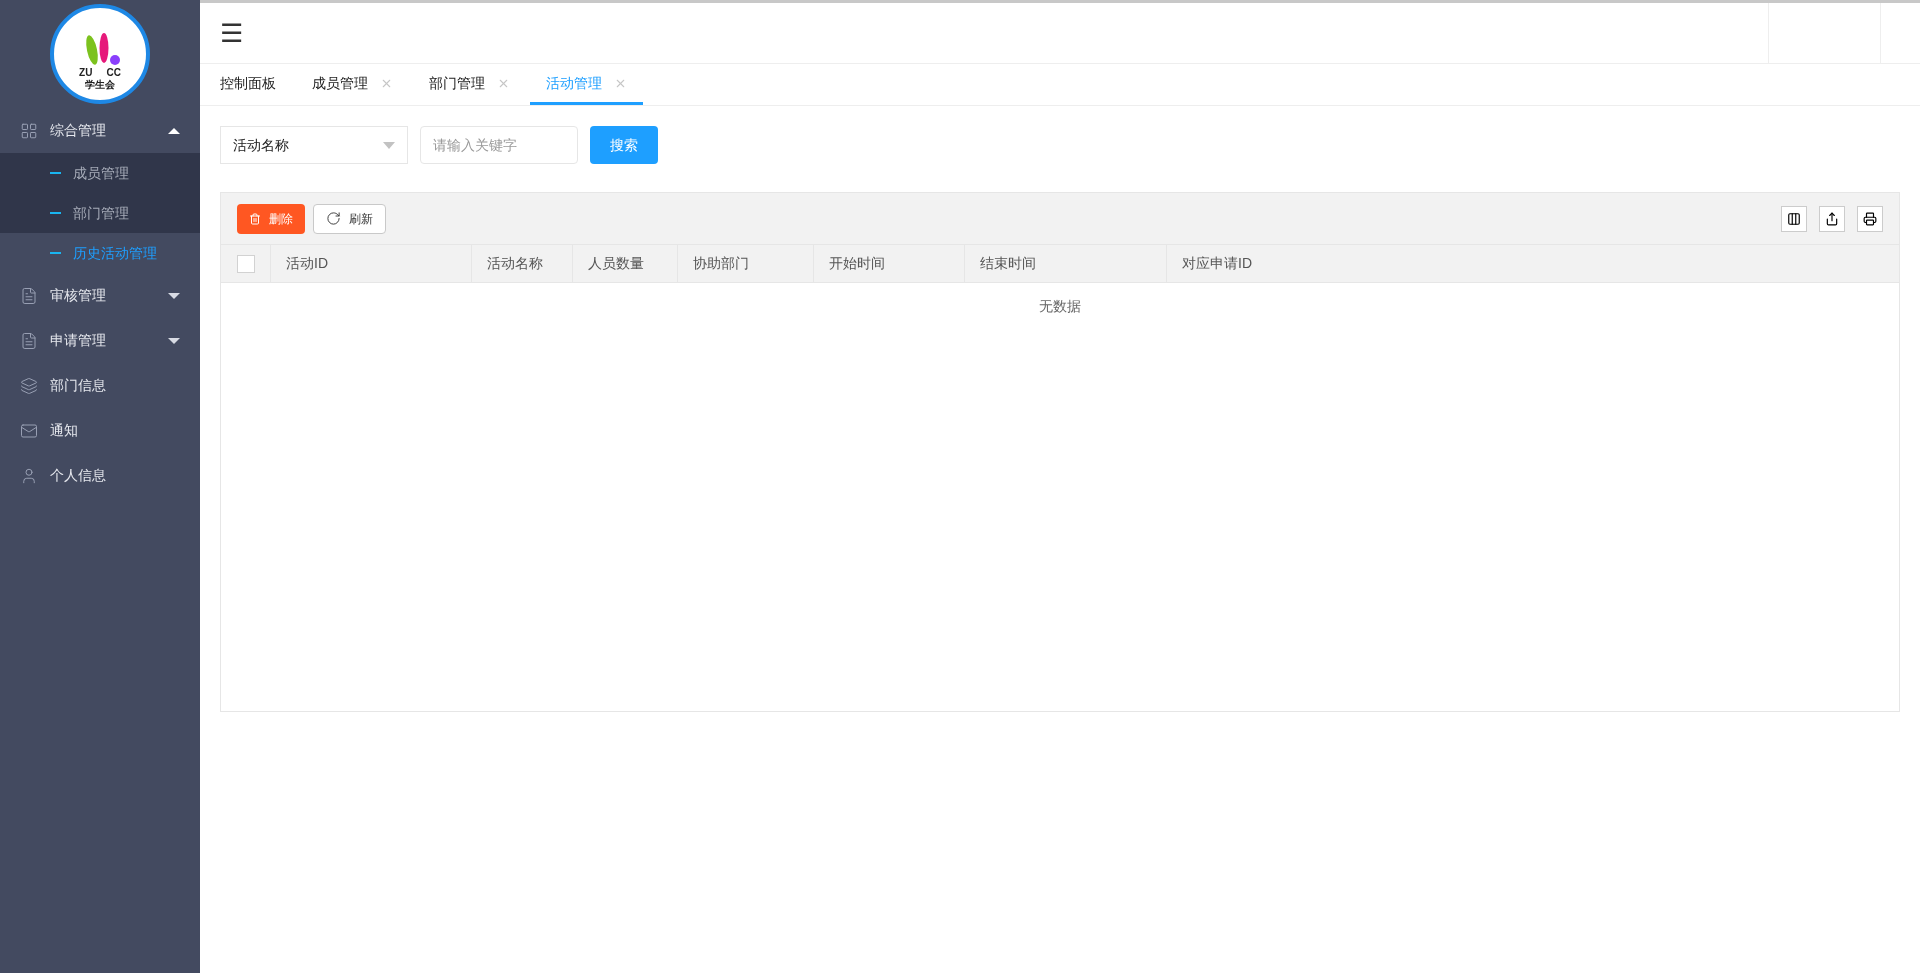 This screenshot has width=1920, height=973. Describe the element at coordinates (314, 145) in the screenshot. I see `select-field: 活动名称` at that location.